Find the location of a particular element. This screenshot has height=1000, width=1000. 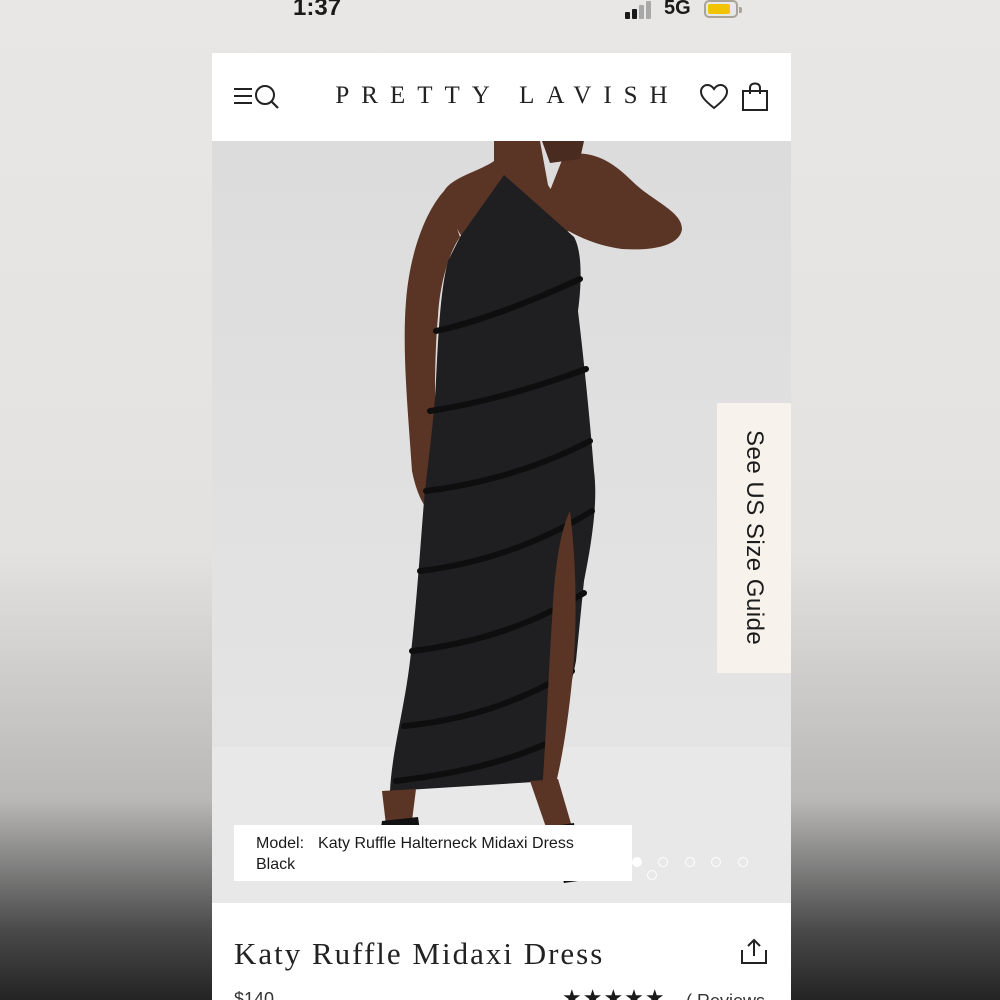

reviews-link: ( Reviews is located at coordinates (725, 995).